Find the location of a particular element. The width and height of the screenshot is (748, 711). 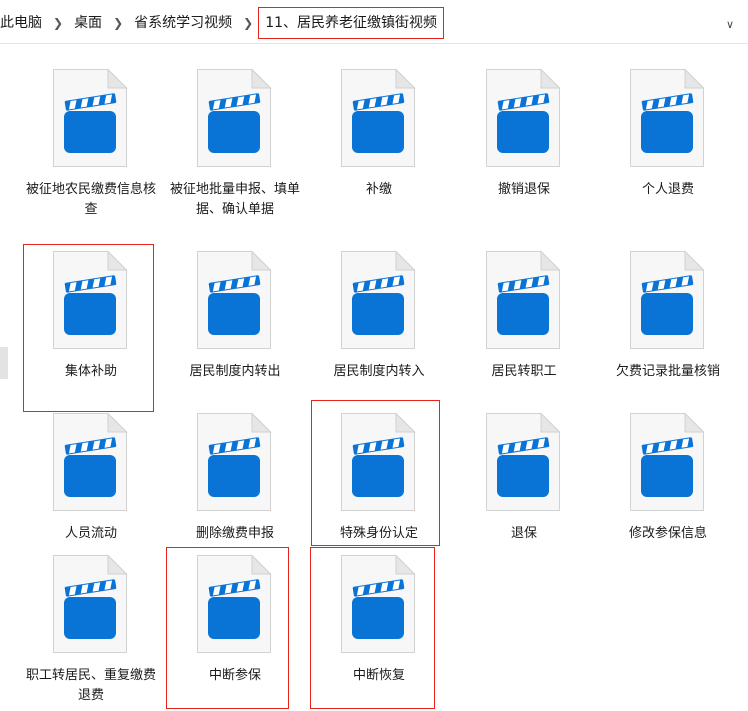

file-item: 居民制度内转出 is located at coordinates (235, 330).